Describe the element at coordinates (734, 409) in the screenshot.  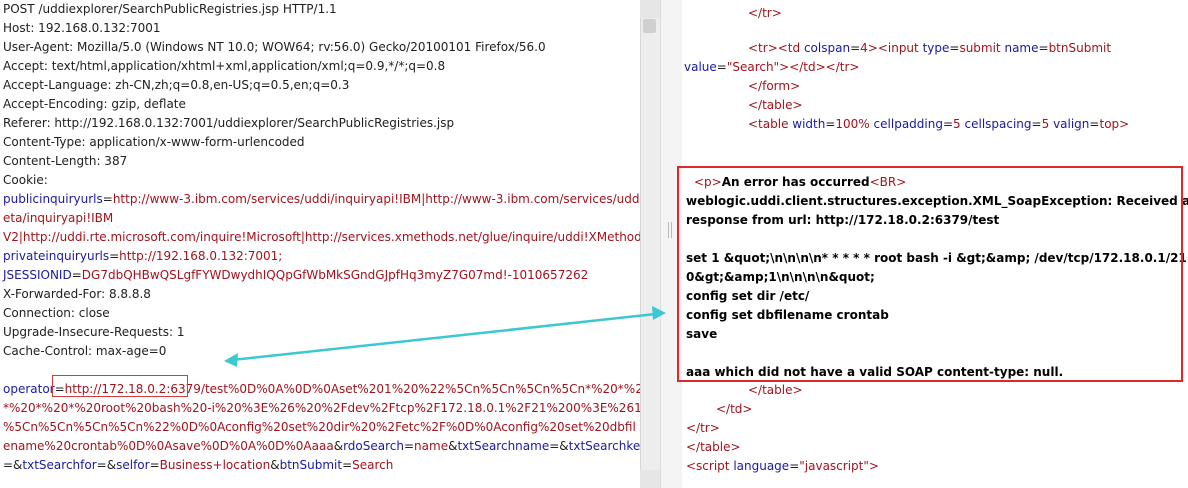
I see `html-line: </td>` at that location.